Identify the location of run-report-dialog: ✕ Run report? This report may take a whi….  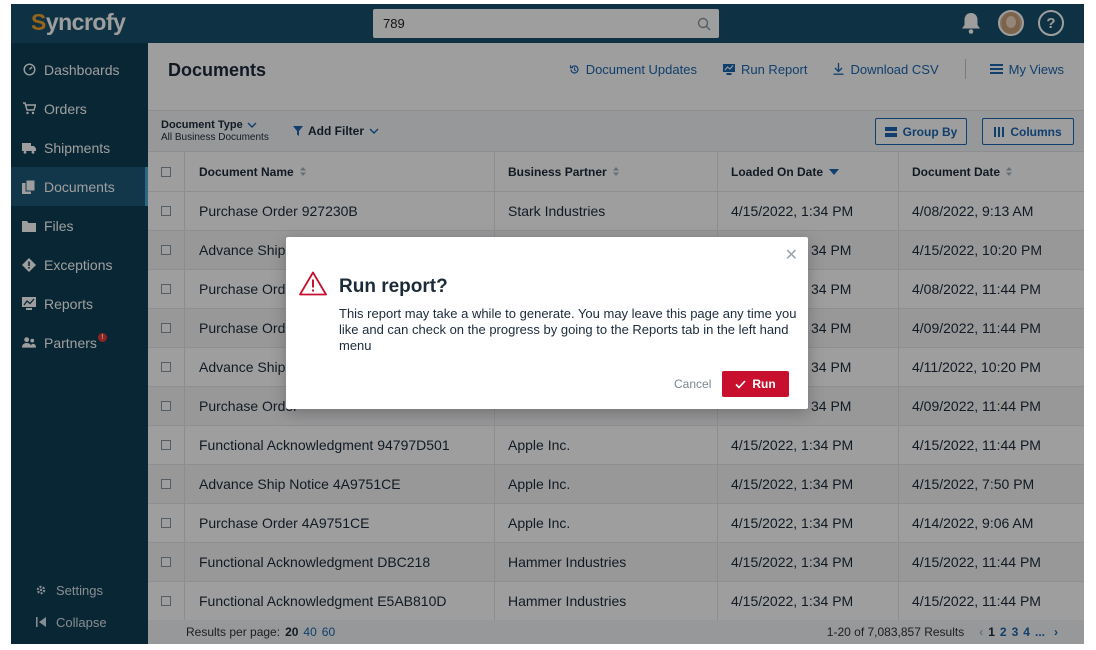
(547, 323).